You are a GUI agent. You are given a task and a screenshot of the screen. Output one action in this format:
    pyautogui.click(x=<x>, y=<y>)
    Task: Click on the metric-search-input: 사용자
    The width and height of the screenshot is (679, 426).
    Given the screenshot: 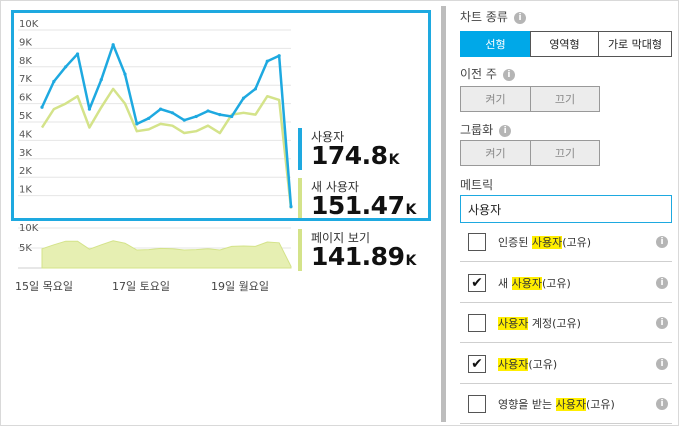 What is the action you would take?
    pyautogui.click(x=566, y=209)
    